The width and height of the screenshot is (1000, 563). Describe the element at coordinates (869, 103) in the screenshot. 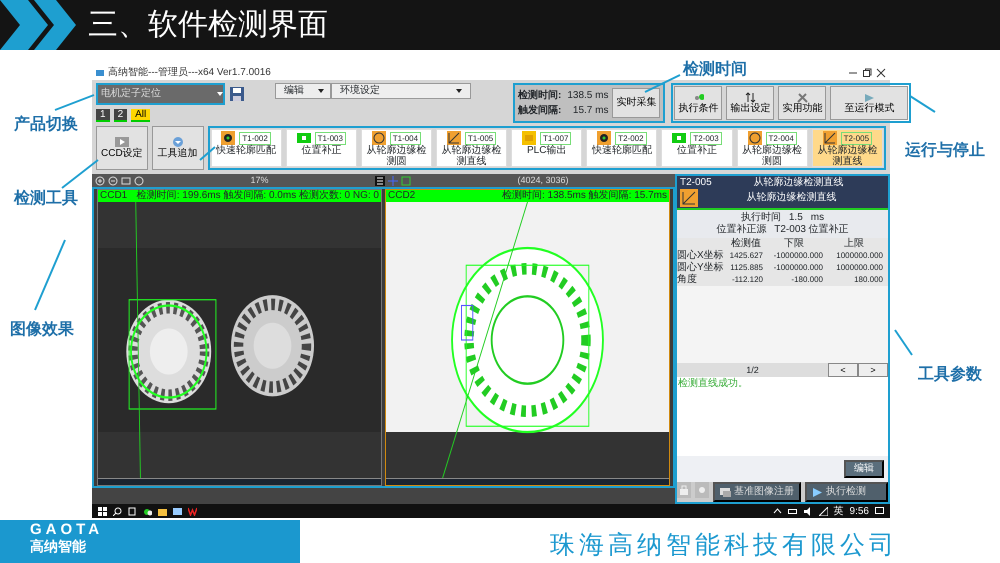

I see `action-button: 至运行模式` at that location.